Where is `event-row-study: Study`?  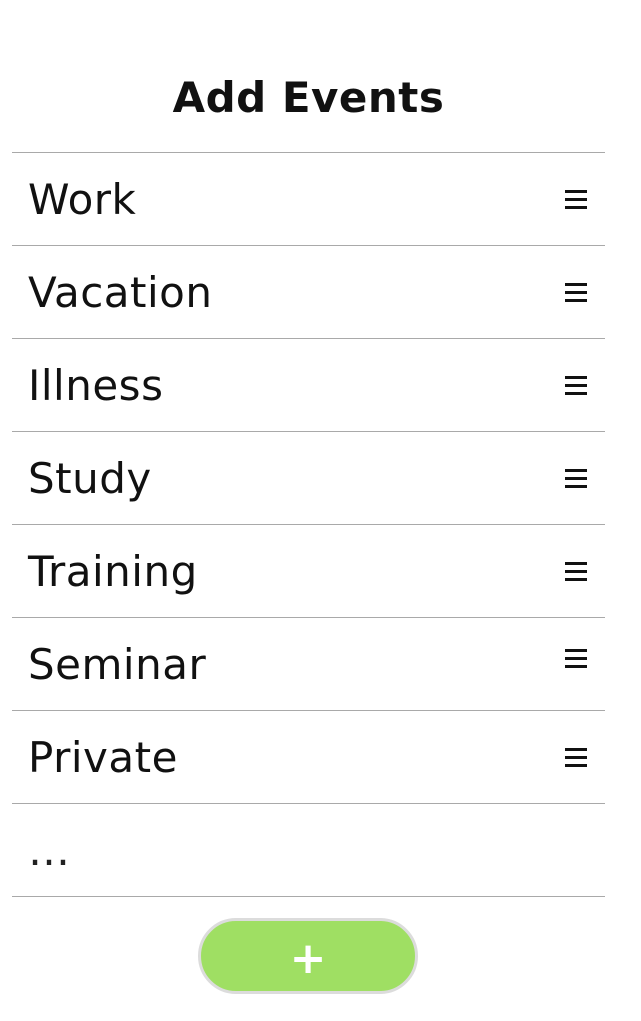
event-row-study: Study is located at coordinates (308, 478).